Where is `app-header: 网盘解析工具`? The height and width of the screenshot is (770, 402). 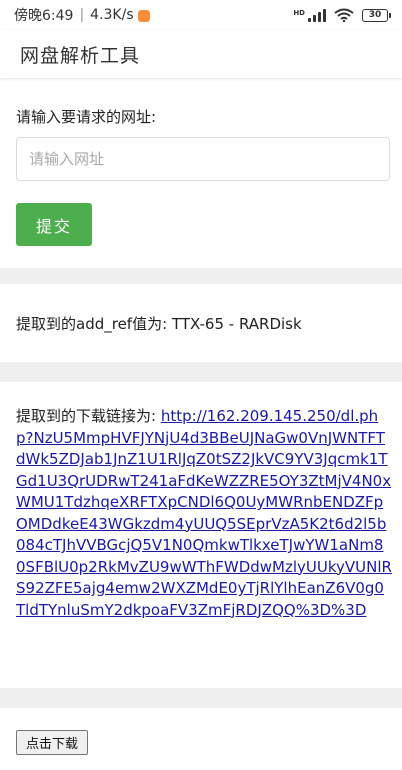 app-header: 网盘解析工具 is located at coordinates (201, 54).